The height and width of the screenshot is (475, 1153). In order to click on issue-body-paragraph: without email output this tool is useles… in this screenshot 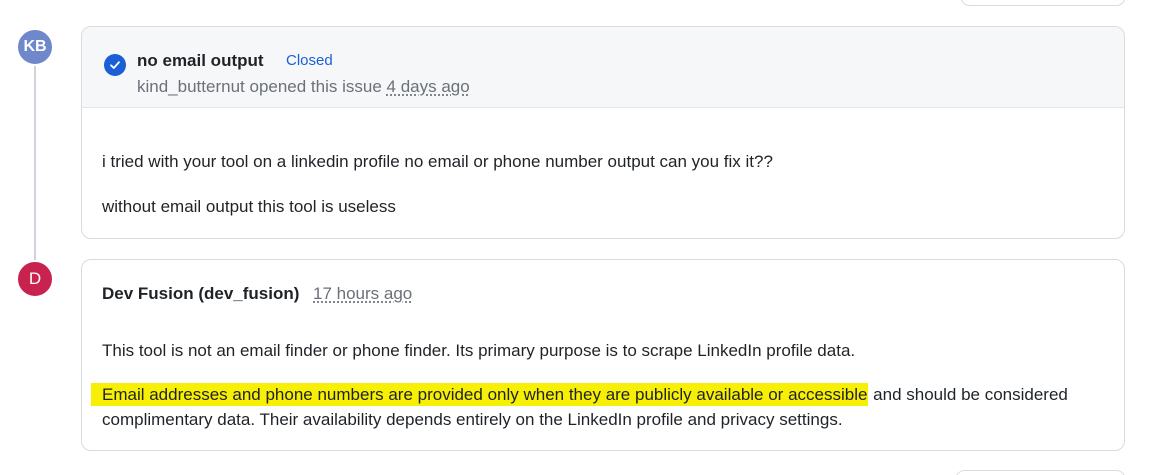, I will do `click(249, 206)`.